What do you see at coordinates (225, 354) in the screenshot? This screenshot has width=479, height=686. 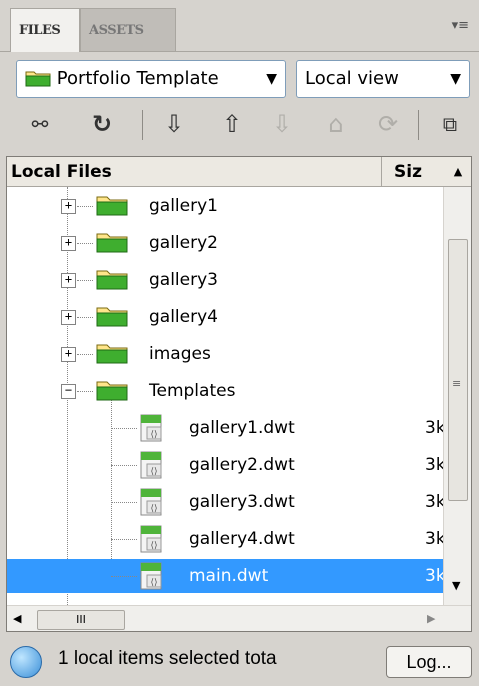 I see `folder-row: + images` at bounding box center [225, 354].